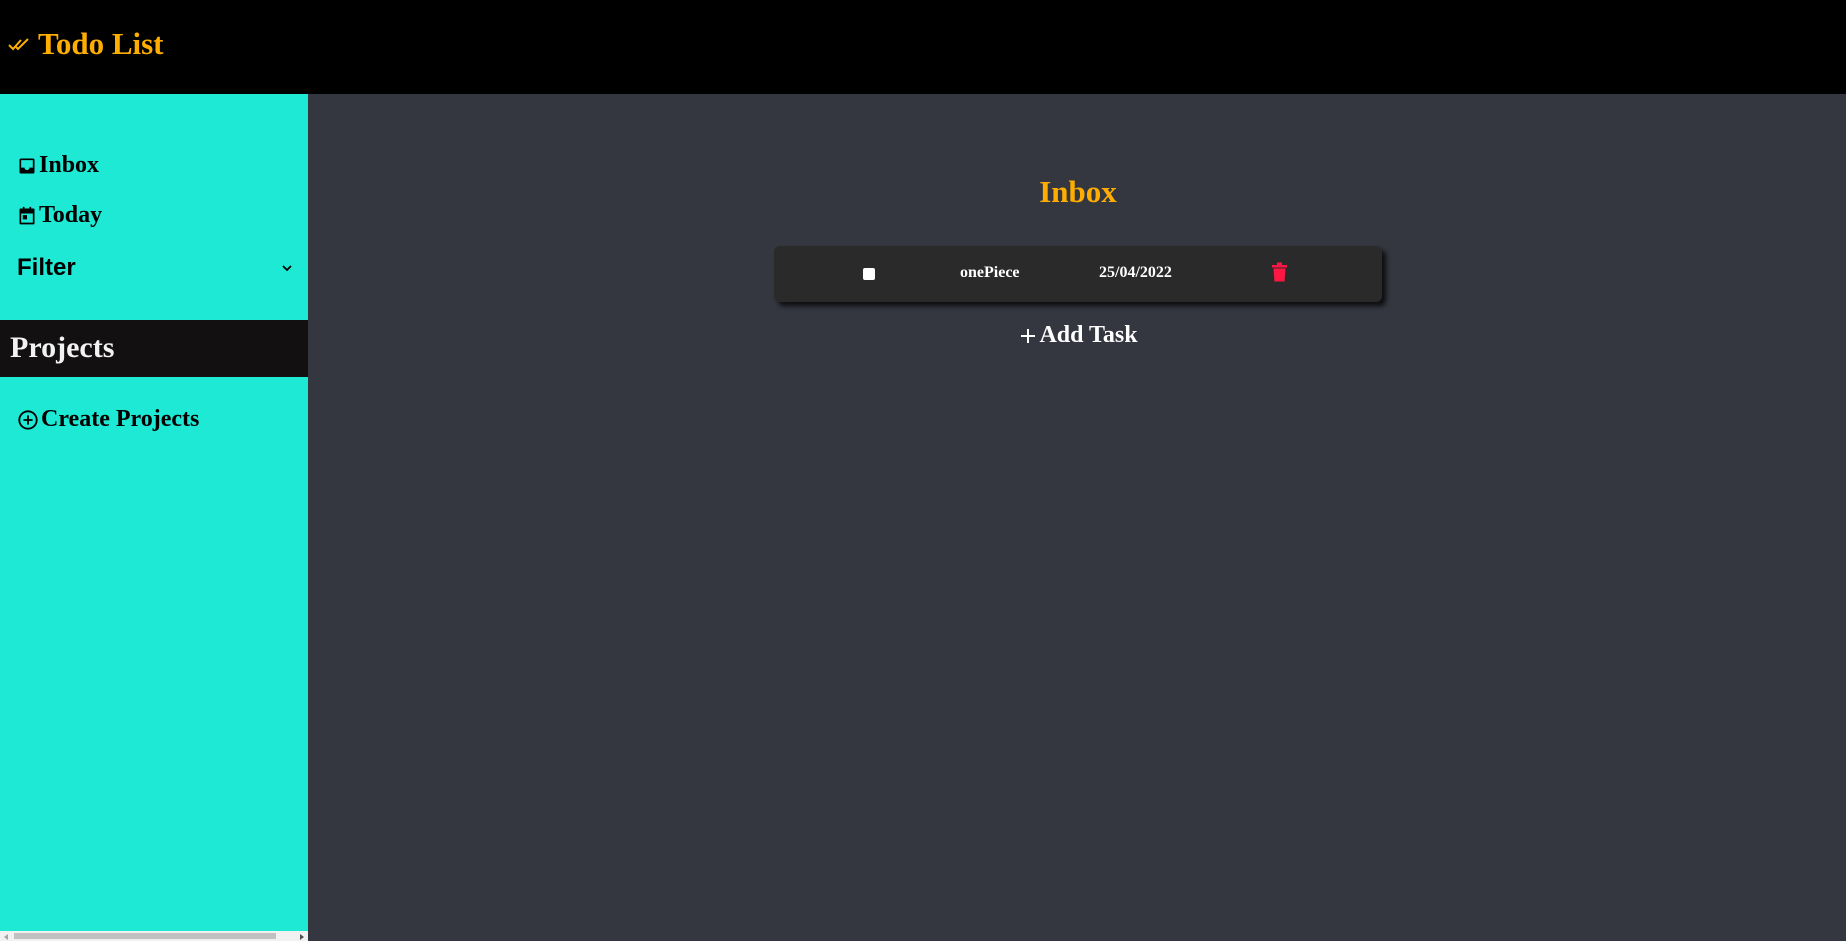  Describe the element at coordinates (154, 348) in the screenshot. I see `projects-section-header: Projects` at that location.